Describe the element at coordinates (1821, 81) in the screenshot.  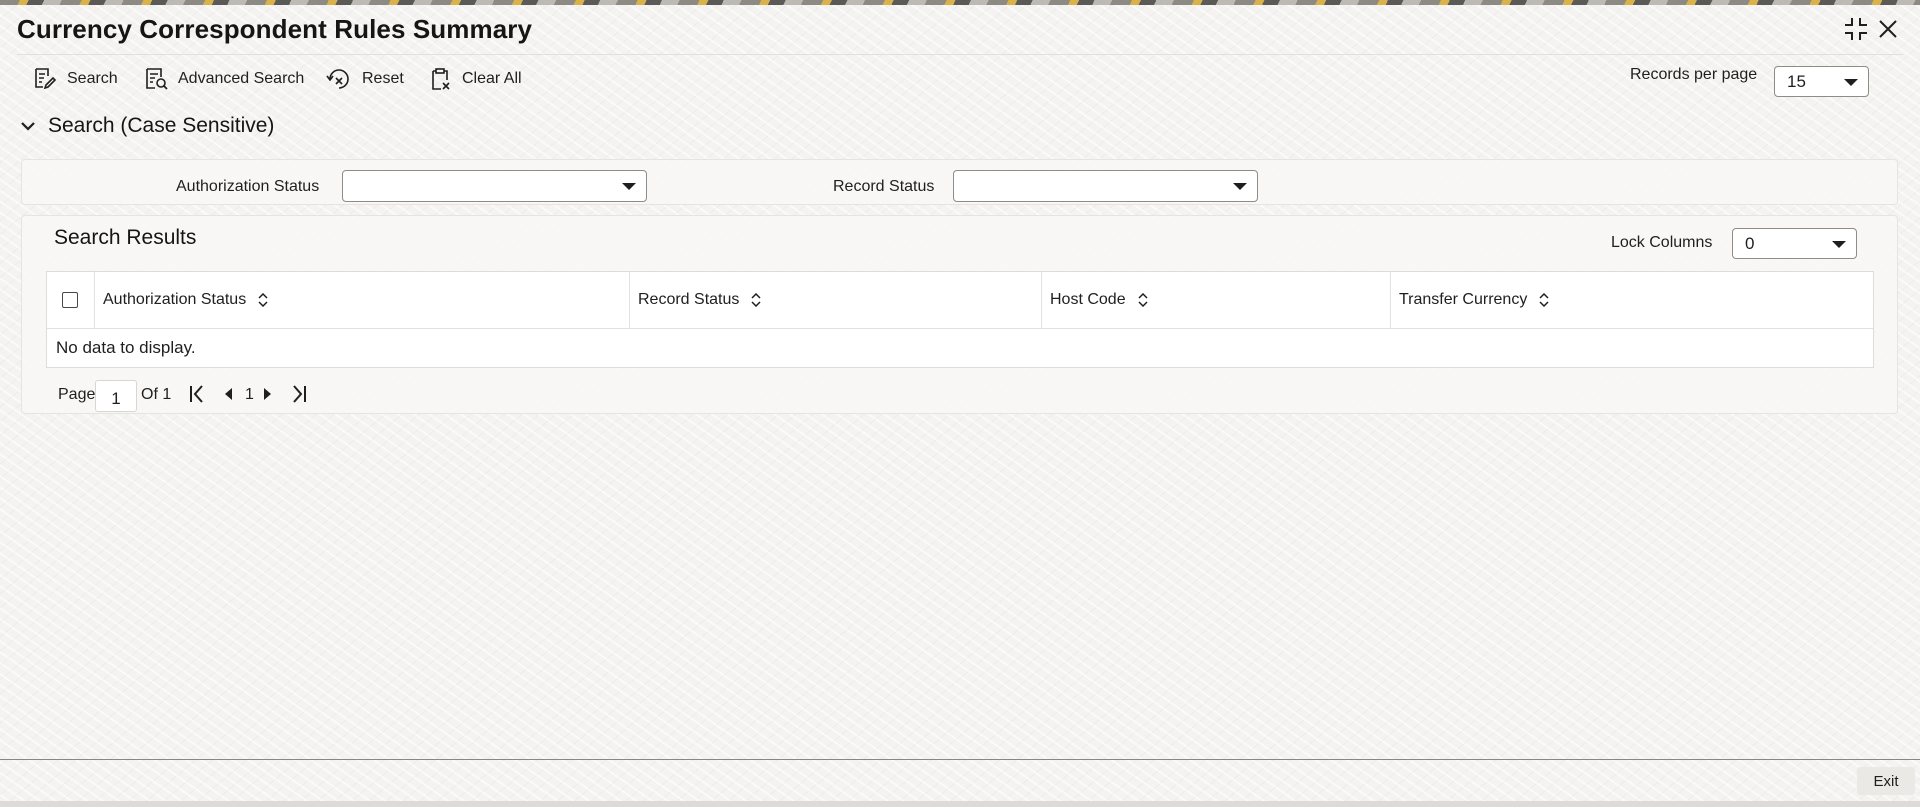
I see `records-per-page-select: 15` at that location.